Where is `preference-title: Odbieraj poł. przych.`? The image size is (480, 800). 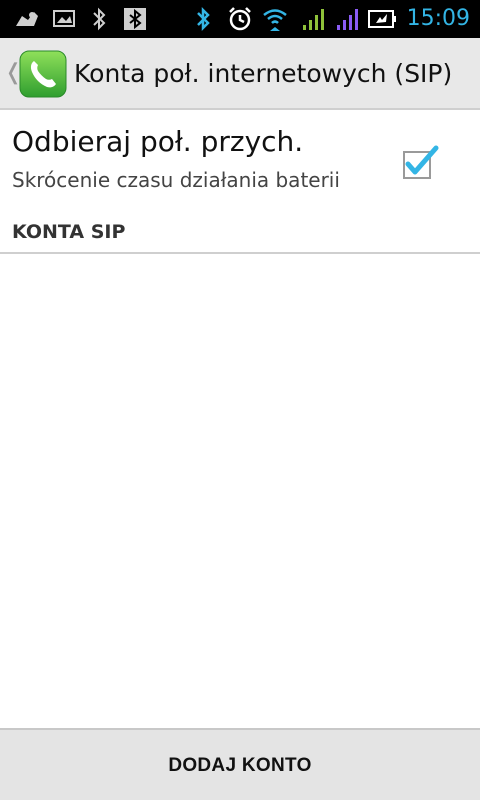
preference-title: Odbieraj poł. przych. is located at coordinates (158, 141).